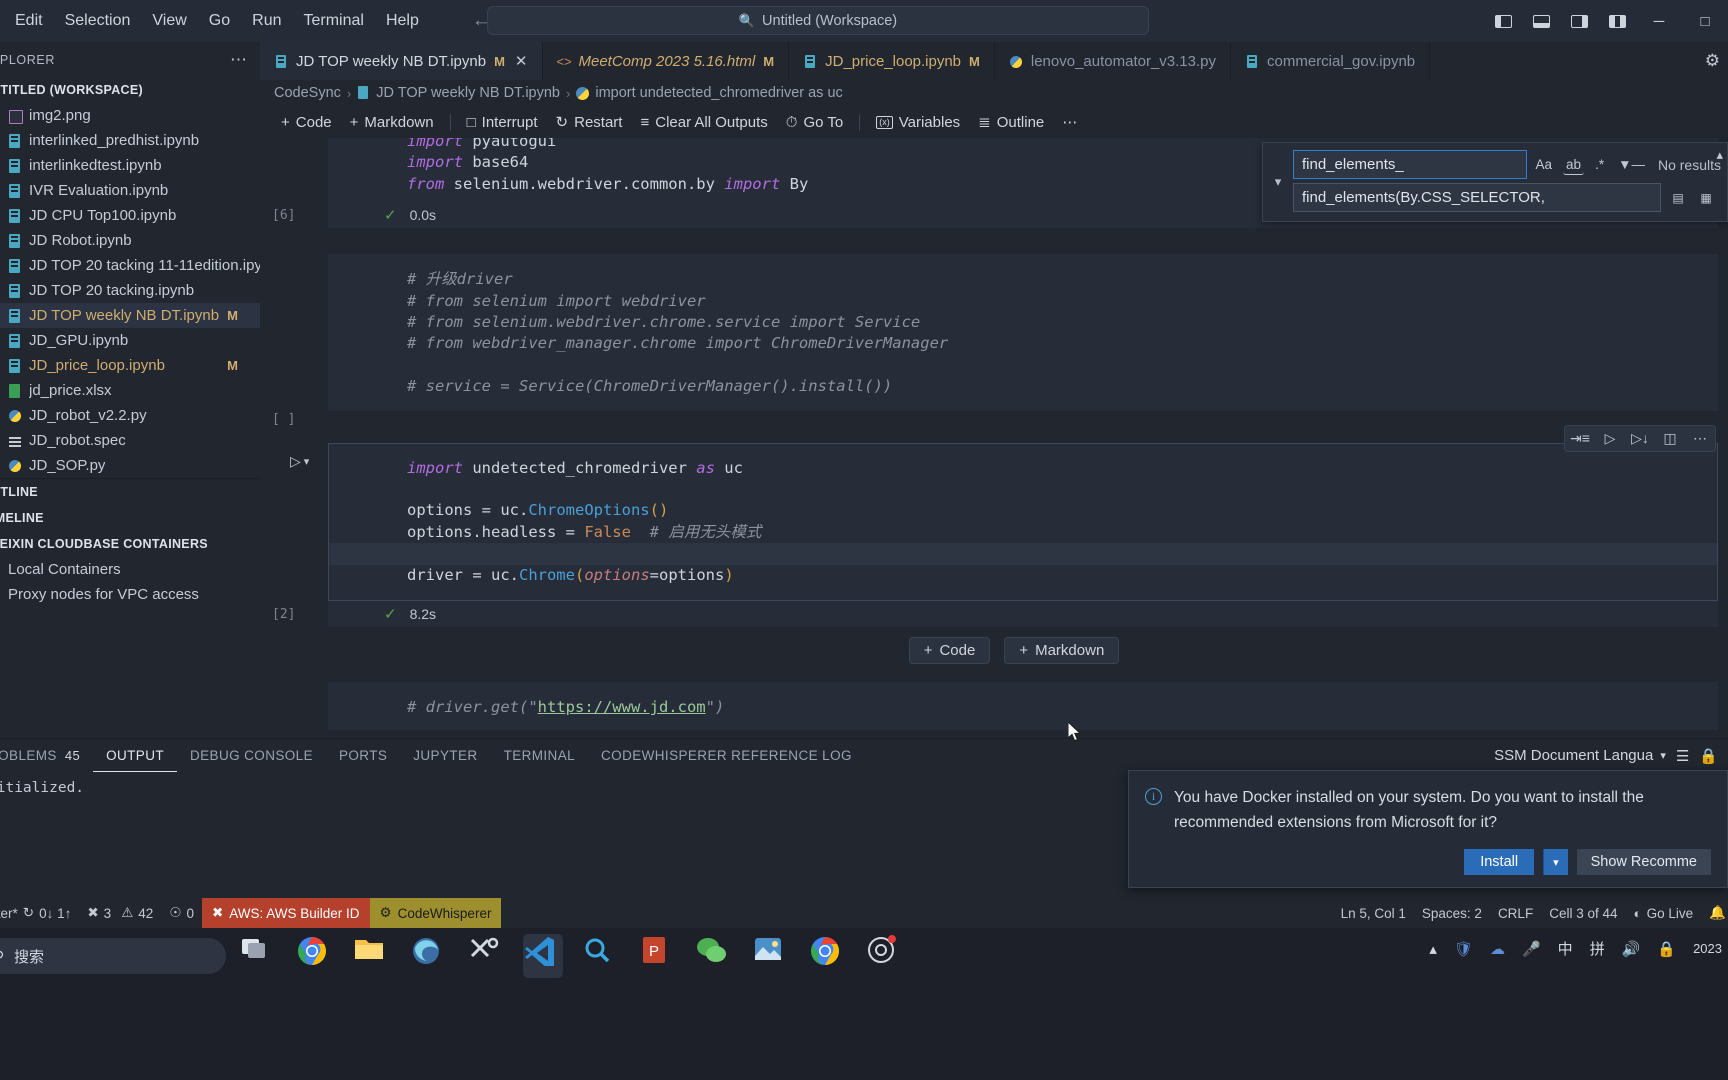 This screenshot has height=1080, width=1728. What do you see at coordinates (703, 122) in the screenshot?
I see `clear-all-outputs-button: ≡ Clear All Outputs` at bounding box center [703, 122].